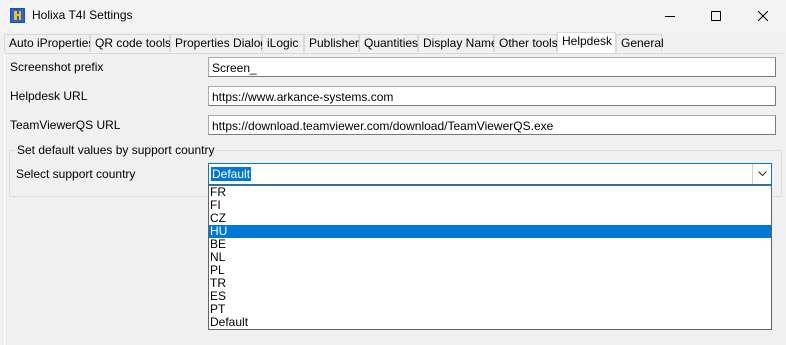 Image resolution: width=786 pixels, height=345 pixels. What do you see at coordinates (116, 150) in the screenshot?
I see `support-group-title: Set default values by support country` at bounding box center [116, 150].